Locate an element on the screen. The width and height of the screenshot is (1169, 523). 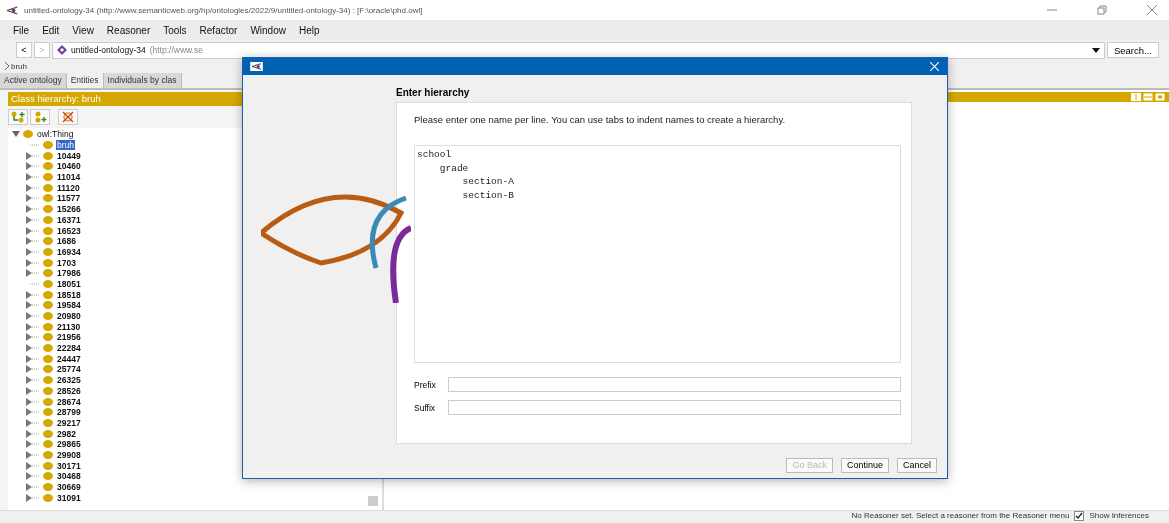
tree-item: 16523 is located at coordinates (69, 230).